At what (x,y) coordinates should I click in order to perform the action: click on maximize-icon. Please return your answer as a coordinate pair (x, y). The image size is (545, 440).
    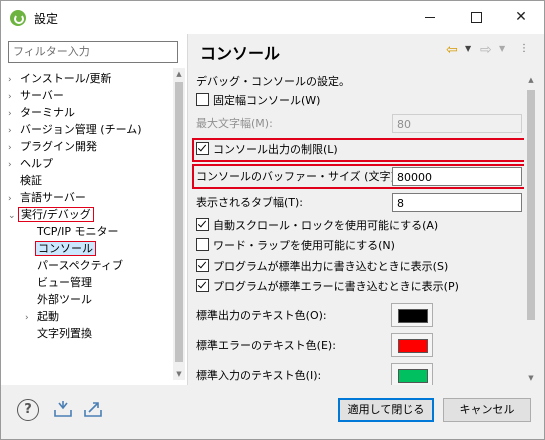
    Looking at the image, I should click on (476, 17).